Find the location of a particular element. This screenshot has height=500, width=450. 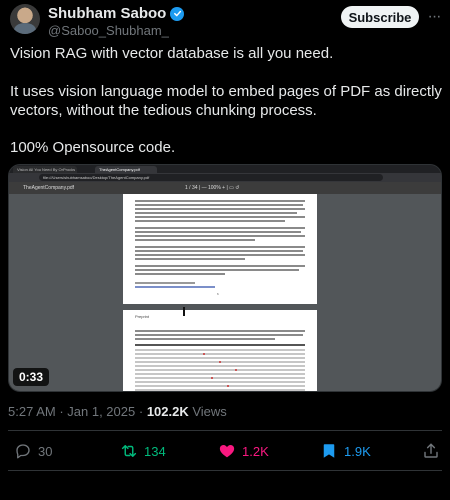

pdf-page-controls: 1 / 34 | — 100% + | ▭ ↺ is located at coordinates (212, 188).